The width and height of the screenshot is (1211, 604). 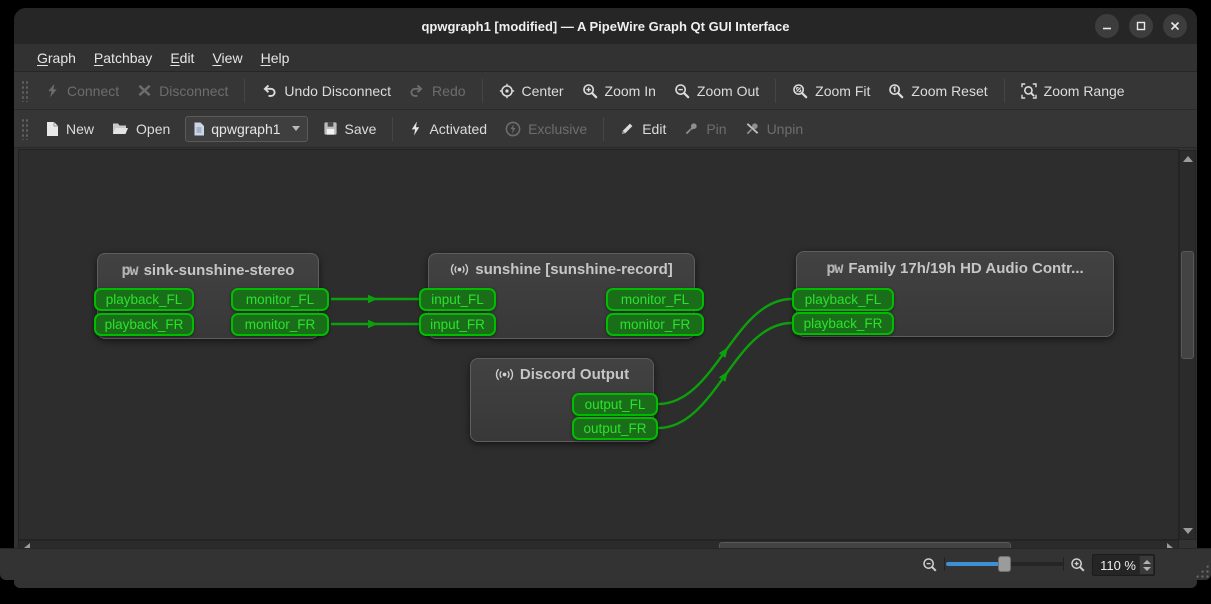 I want to click on zoom-reset-button: Zoom Reset, so click(x=937, y=91).